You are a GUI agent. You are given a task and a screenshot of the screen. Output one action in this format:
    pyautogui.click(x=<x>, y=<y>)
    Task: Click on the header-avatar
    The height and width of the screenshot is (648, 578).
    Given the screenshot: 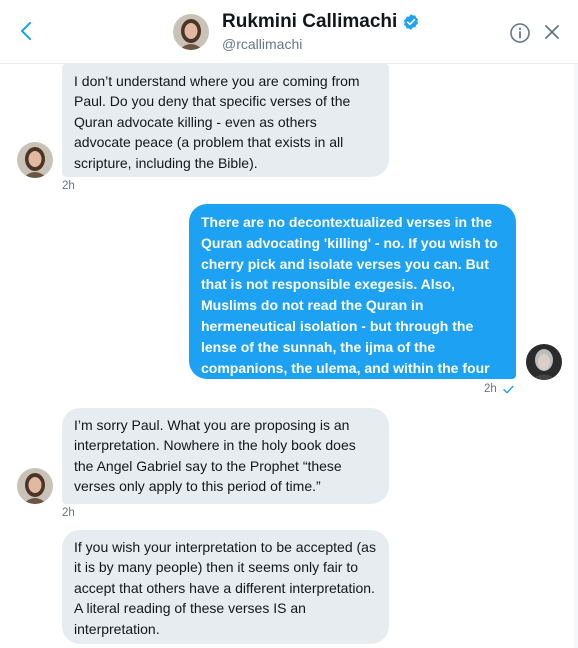 What is the action you would take?
    pyautogui.click(x=191, y=32)
    